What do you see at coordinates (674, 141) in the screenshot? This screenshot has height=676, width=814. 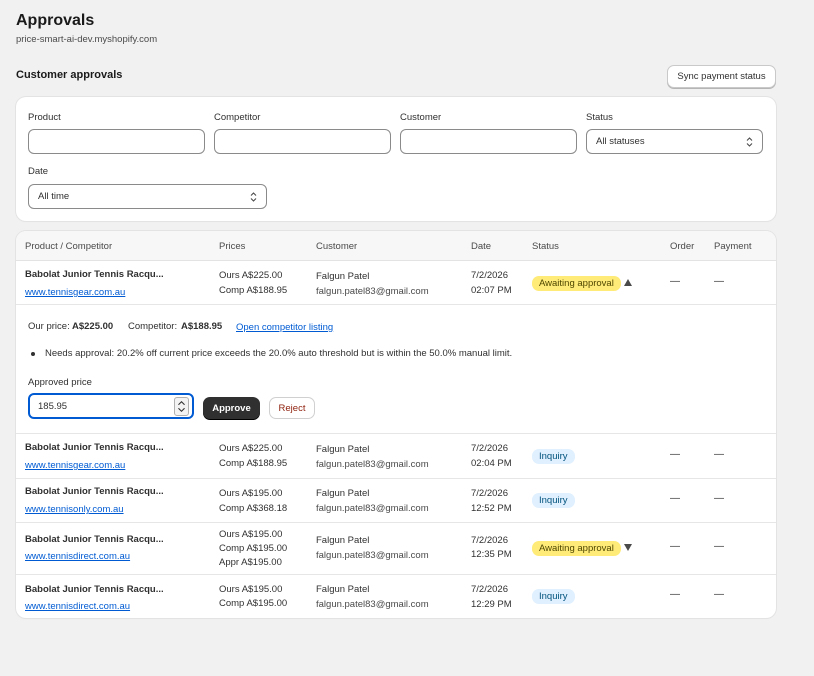 I see `status-filter-select: All statuses` at bounding box center [674, 141].